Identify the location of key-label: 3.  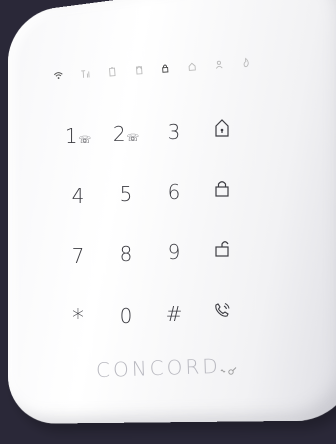
(174, 132).